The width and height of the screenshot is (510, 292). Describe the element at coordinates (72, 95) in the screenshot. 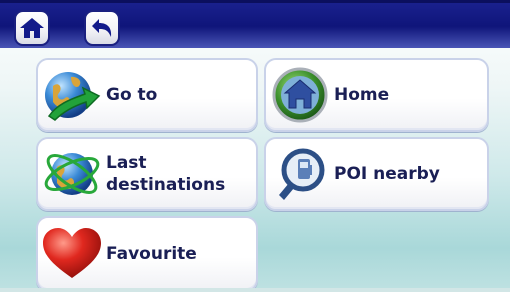

I see `globe-arrow-icon` at that location.